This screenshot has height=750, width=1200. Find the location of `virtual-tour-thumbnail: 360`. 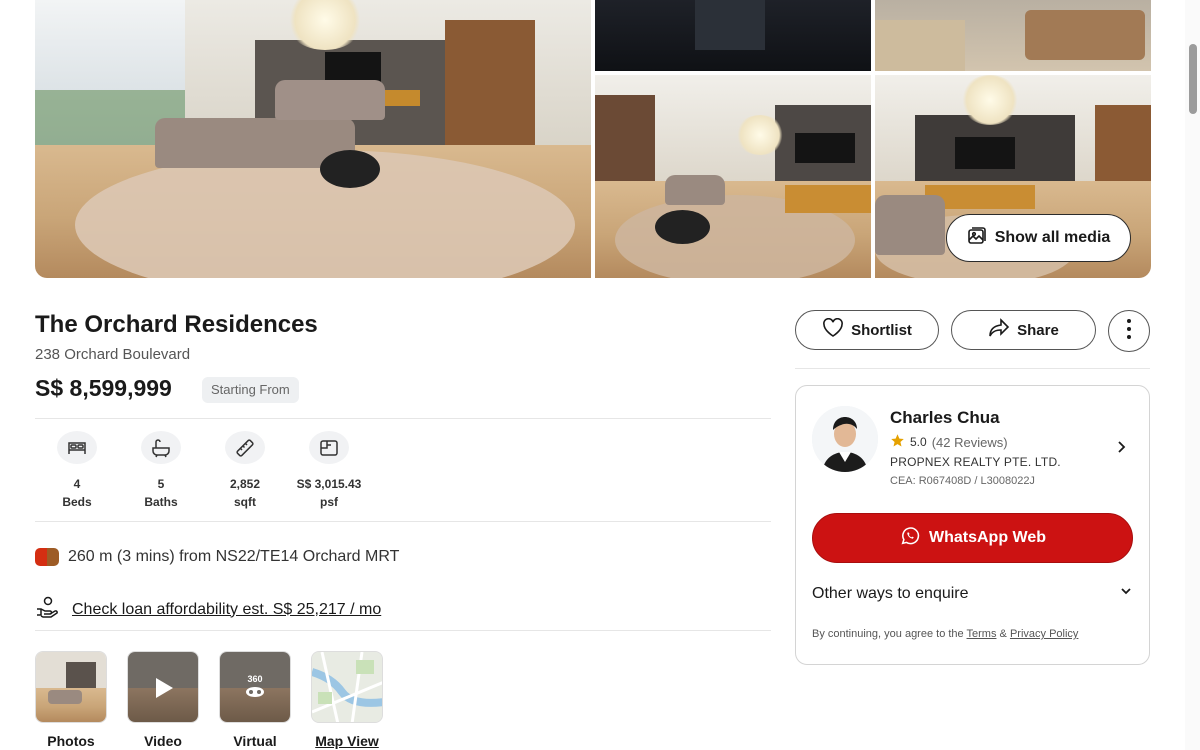

virtual-tour-thumbnail: 360 is located at coordinates (255, 687).